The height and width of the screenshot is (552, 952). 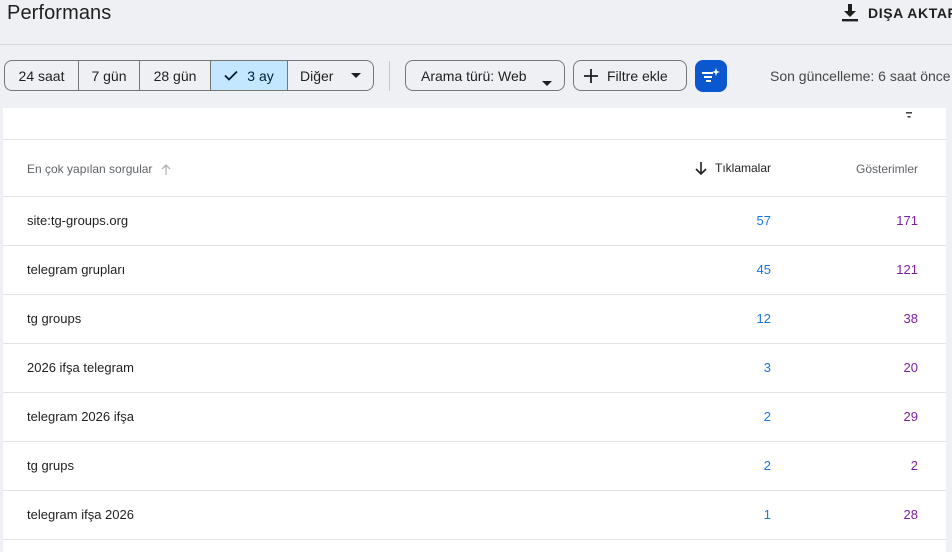 I want to click on tune-sparkle-icon, so click(x=711, y=76).